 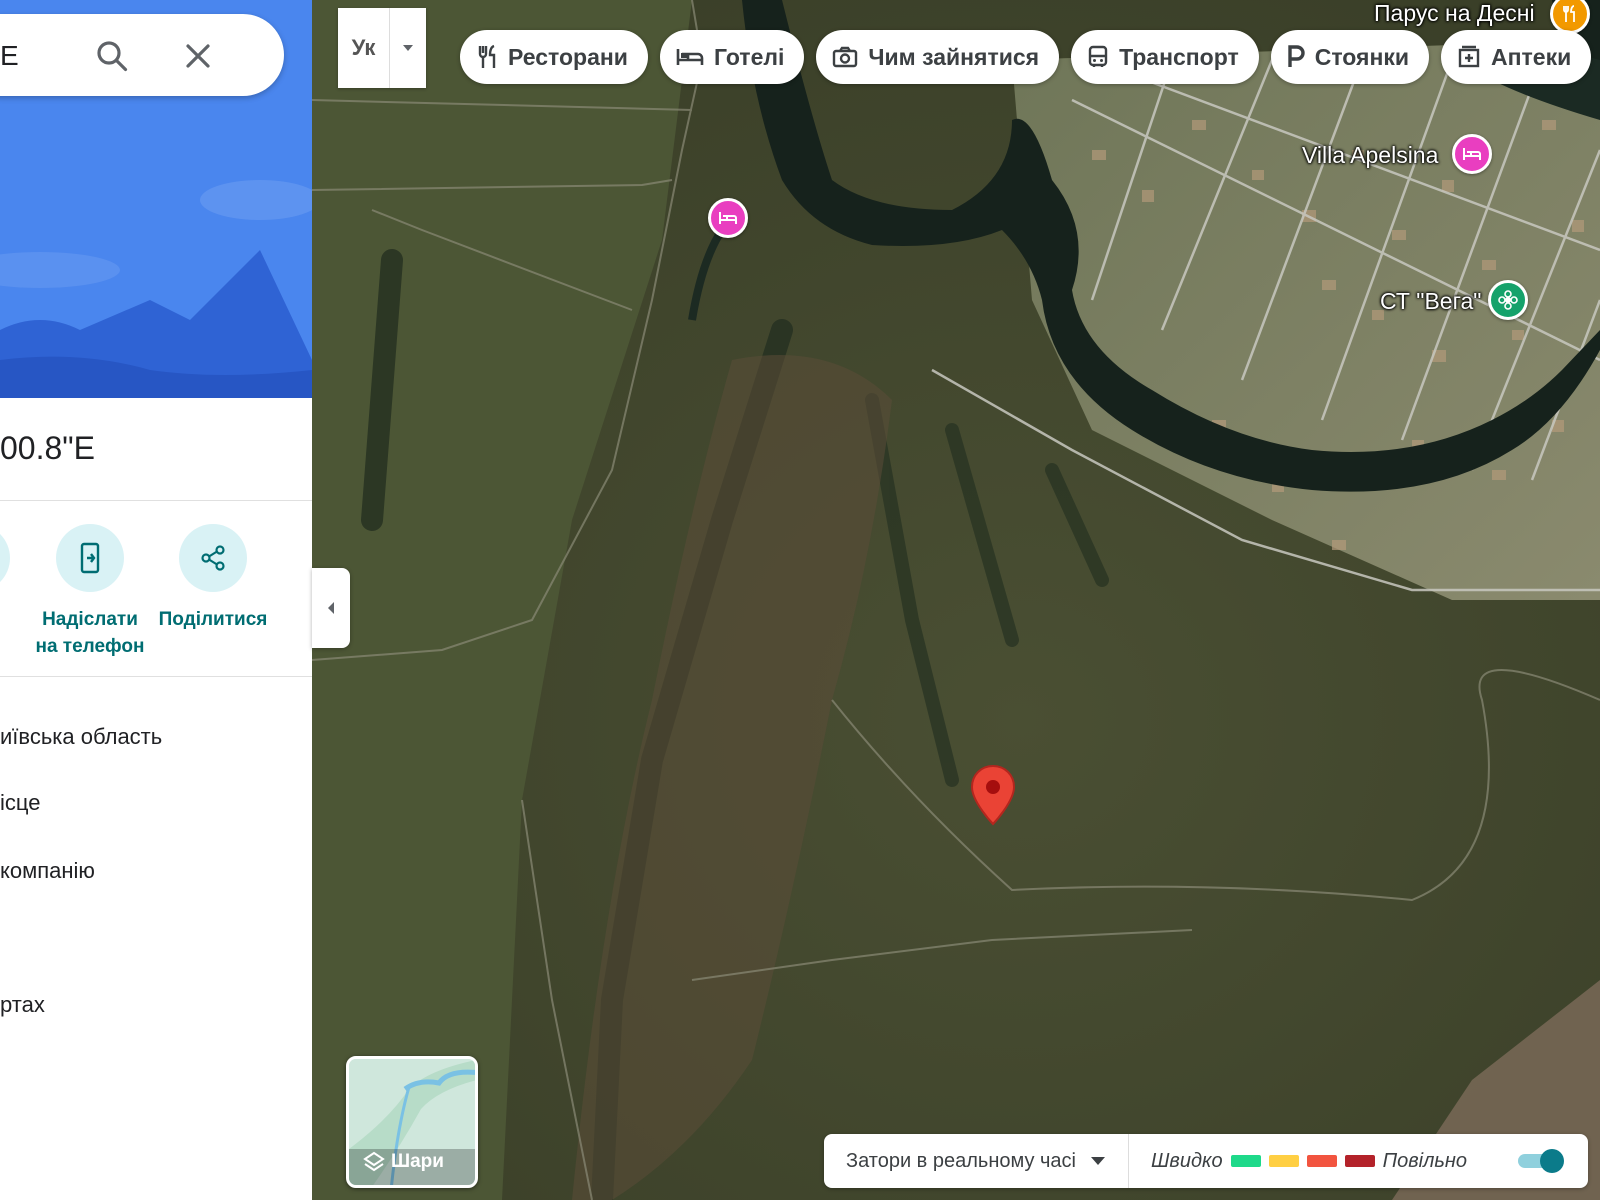 What do you see at coordinates (142, 55) in the screenshot?
I see `search-box: E` at bounding box center [142, 55].